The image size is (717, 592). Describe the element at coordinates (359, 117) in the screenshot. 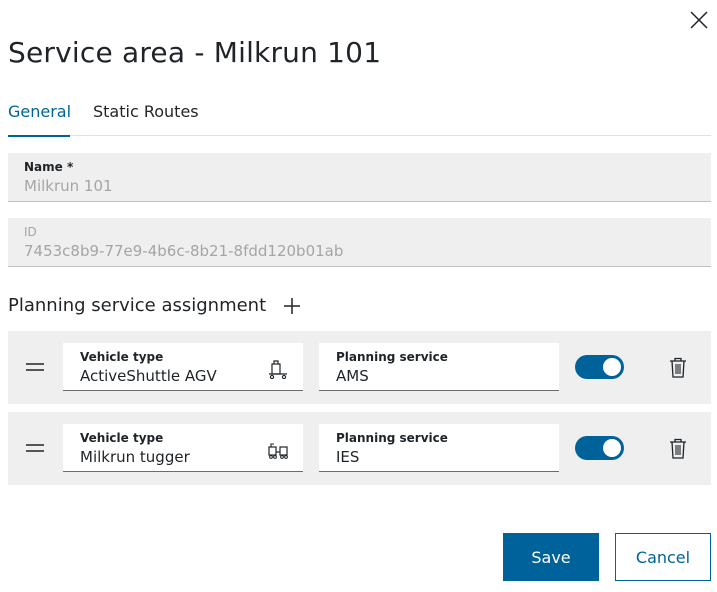

I see `tab-bar: General Static Routes` at that location.